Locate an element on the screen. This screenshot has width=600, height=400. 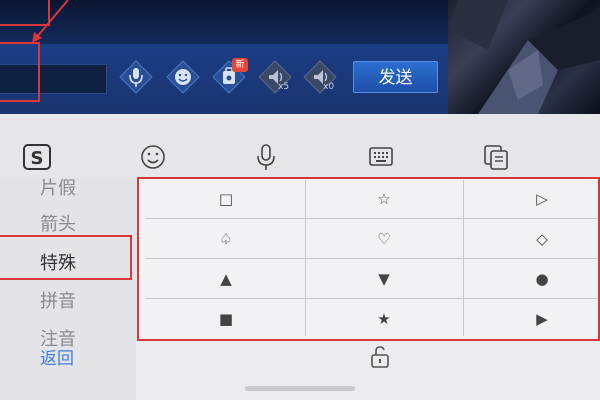
lock-button is located at coordinates (380, 357).